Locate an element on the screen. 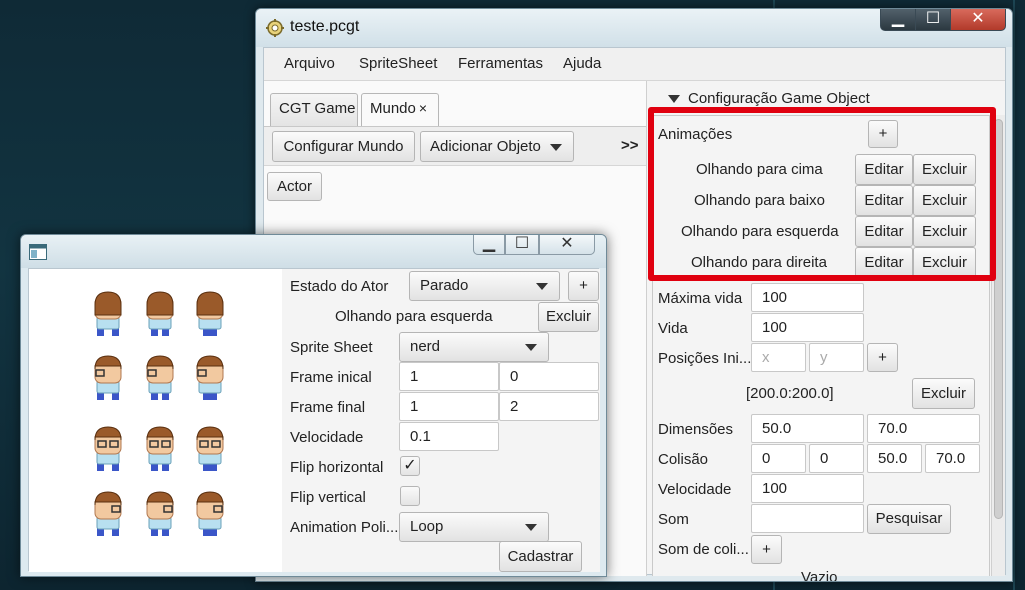 The image size is (1025, 590). speed-field: 0.1 is located at coordinates (449, 436).